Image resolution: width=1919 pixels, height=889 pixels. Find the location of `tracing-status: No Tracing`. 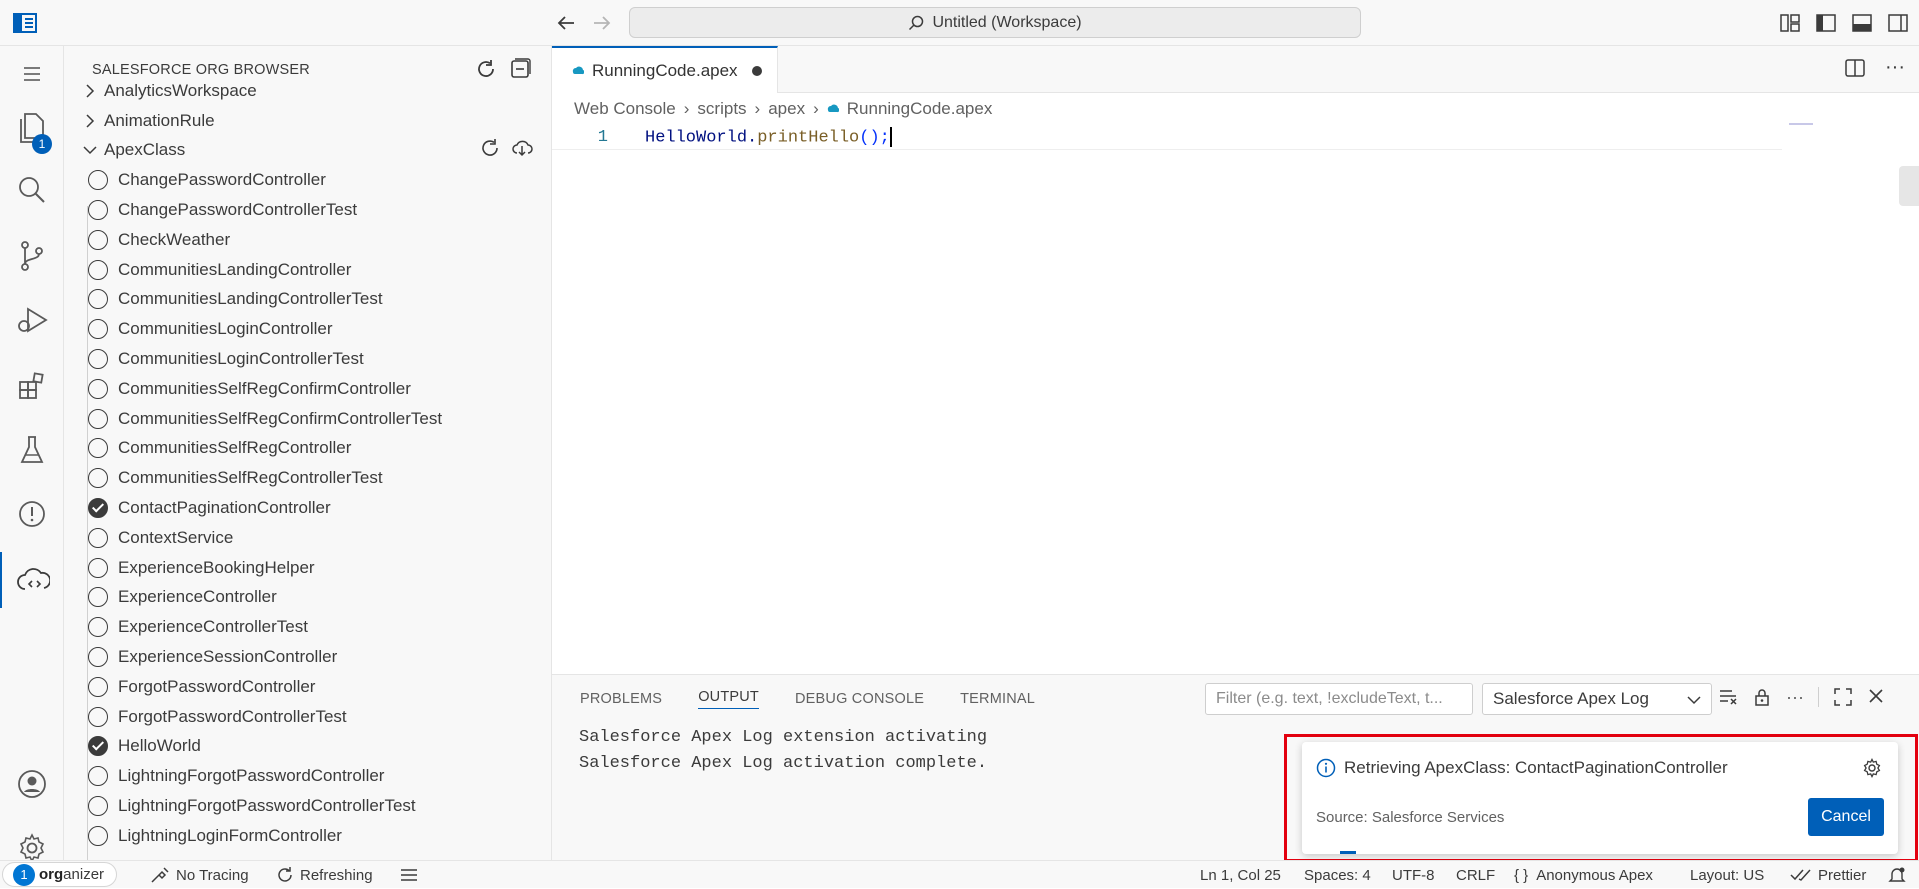

tracing-status: No Tracing is located at coordinates (199, 875).